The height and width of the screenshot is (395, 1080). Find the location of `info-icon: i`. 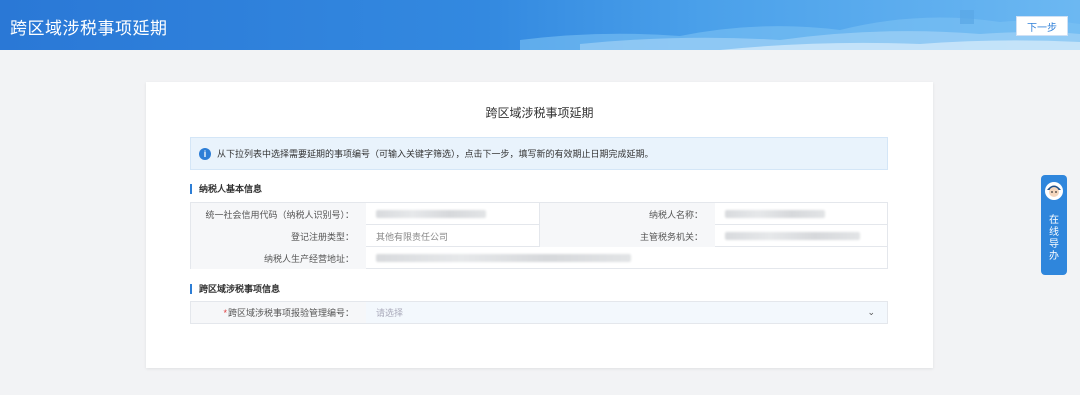

info-icon: i is located at coordinates (205, 153).